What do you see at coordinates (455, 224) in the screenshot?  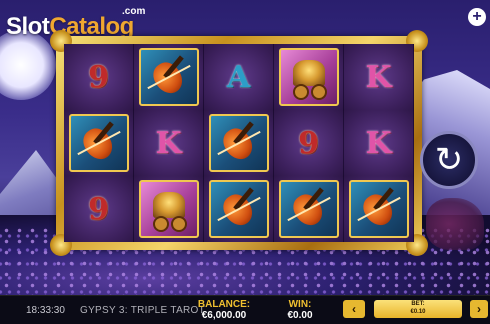 I see `horse-figure` at bounding box center [455, 224].